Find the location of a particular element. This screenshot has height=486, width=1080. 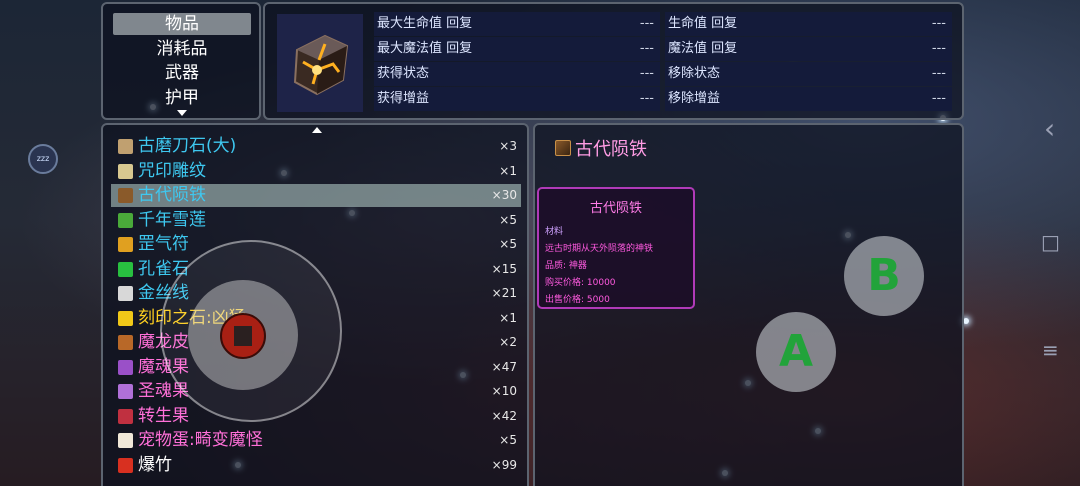

inventory-item-row: 转生果 ×42 is located at coordinates (316, 416).